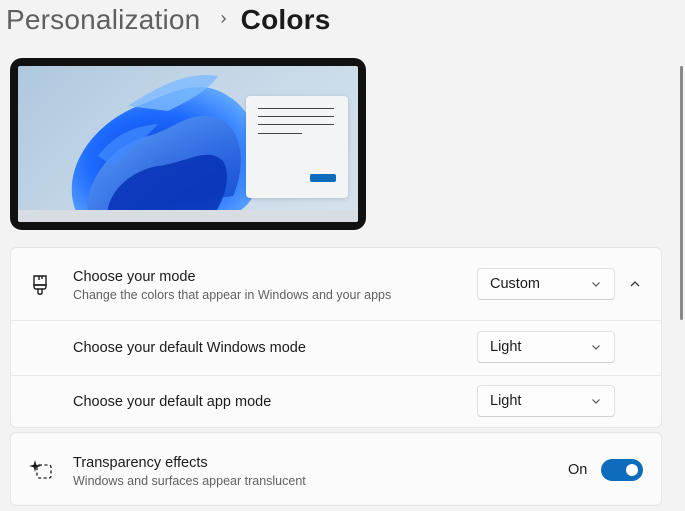  What do you see at coordinates (188, 216) in the screenshot?
I see `preview-taskbar` at bounding box center [188, 216].